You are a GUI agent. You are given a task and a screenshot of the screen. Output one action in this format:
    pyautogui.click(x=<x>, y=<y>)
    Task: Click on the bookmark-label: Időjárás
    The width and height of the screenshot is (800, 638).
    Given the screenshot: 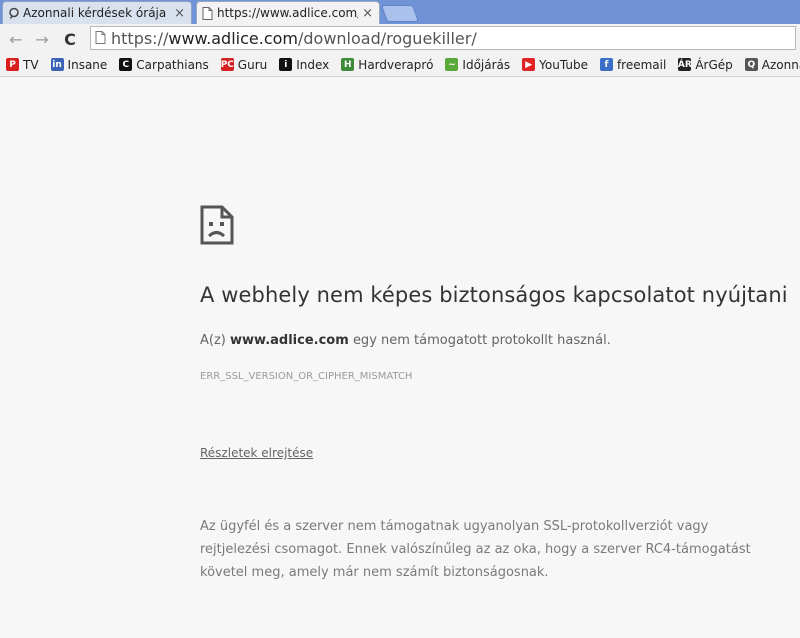 What is the action you would take?
    pyautogui.click(x=486, y=64)
    